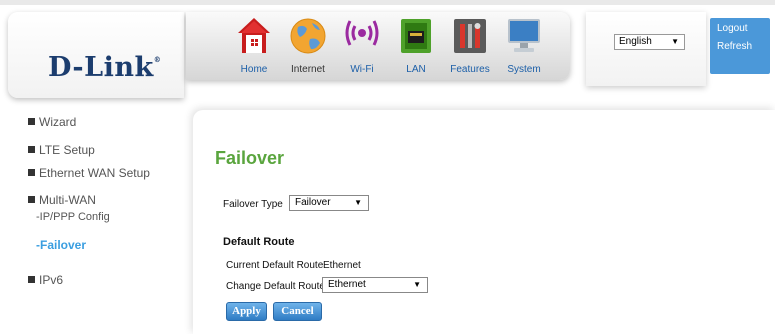 The width and height of the screenshot is (775, 334). Describe the element at coordinates (254, 35) in the screenshot. I see `home-icon` at that location.